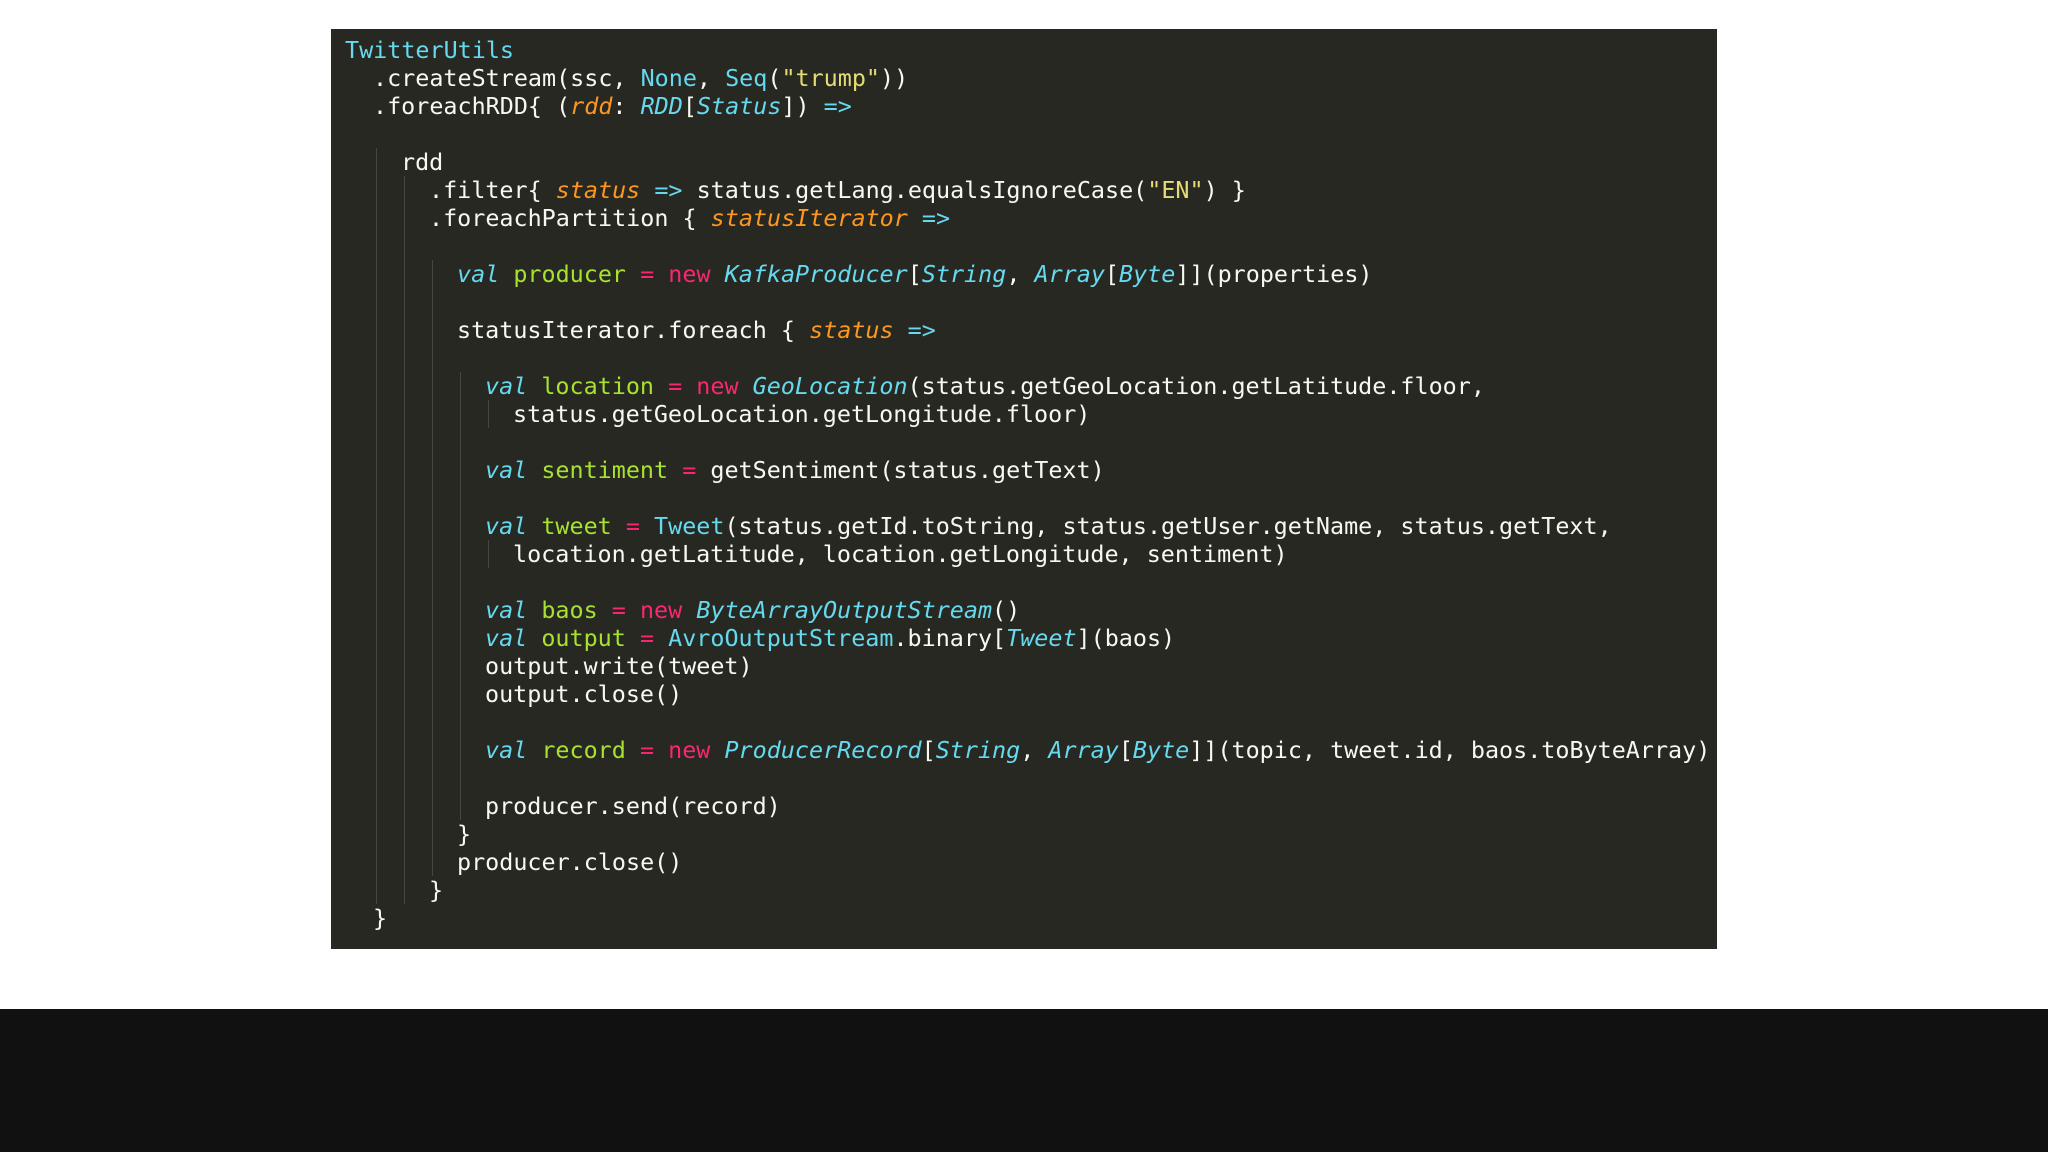 The image size is (2048, 1152). Describe the element at coordinates (746, 78) in the screenshot. I see `code-token: Seq` at that location.